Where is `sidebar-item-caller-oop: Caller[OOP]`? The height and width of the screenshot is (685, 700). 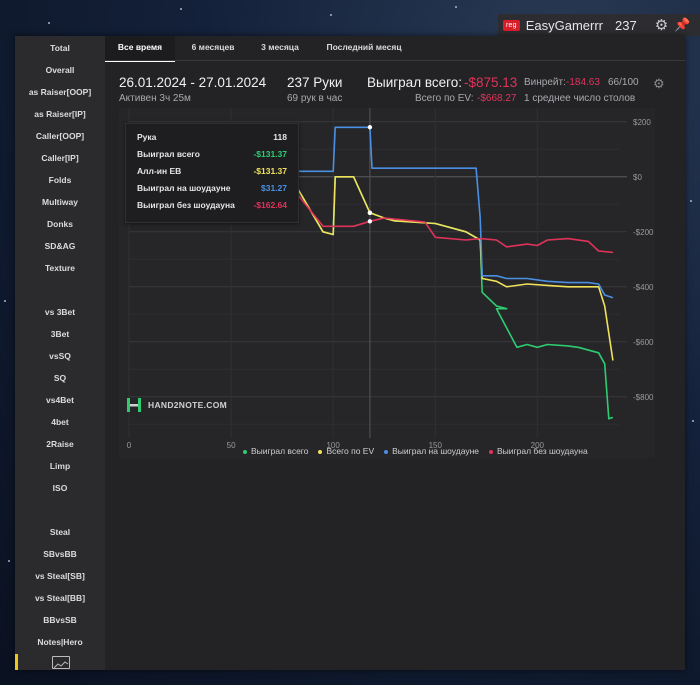 sidebar-item-caller-oop: Caller[OOP] is located at coordinates (60, 136).